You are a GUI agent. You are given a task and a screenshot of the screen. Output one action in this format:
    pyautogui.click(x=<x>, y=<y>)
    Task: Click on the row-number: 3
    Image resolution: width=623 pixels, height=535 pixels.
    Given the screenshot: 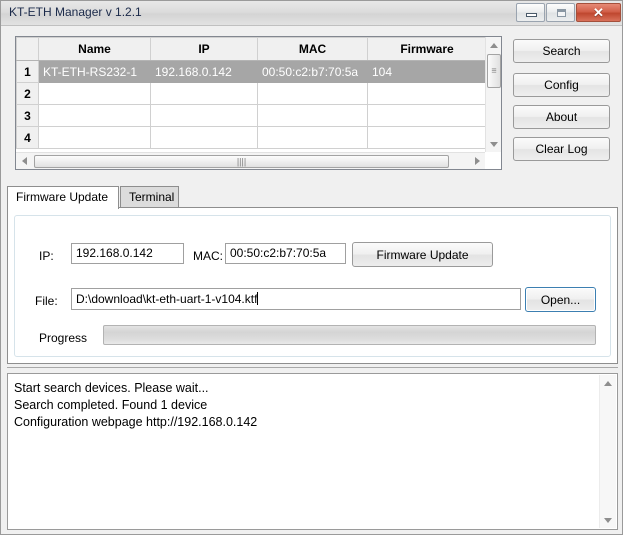 What is the action you would take?
    pyautogui.click(x=27, y=115)
    